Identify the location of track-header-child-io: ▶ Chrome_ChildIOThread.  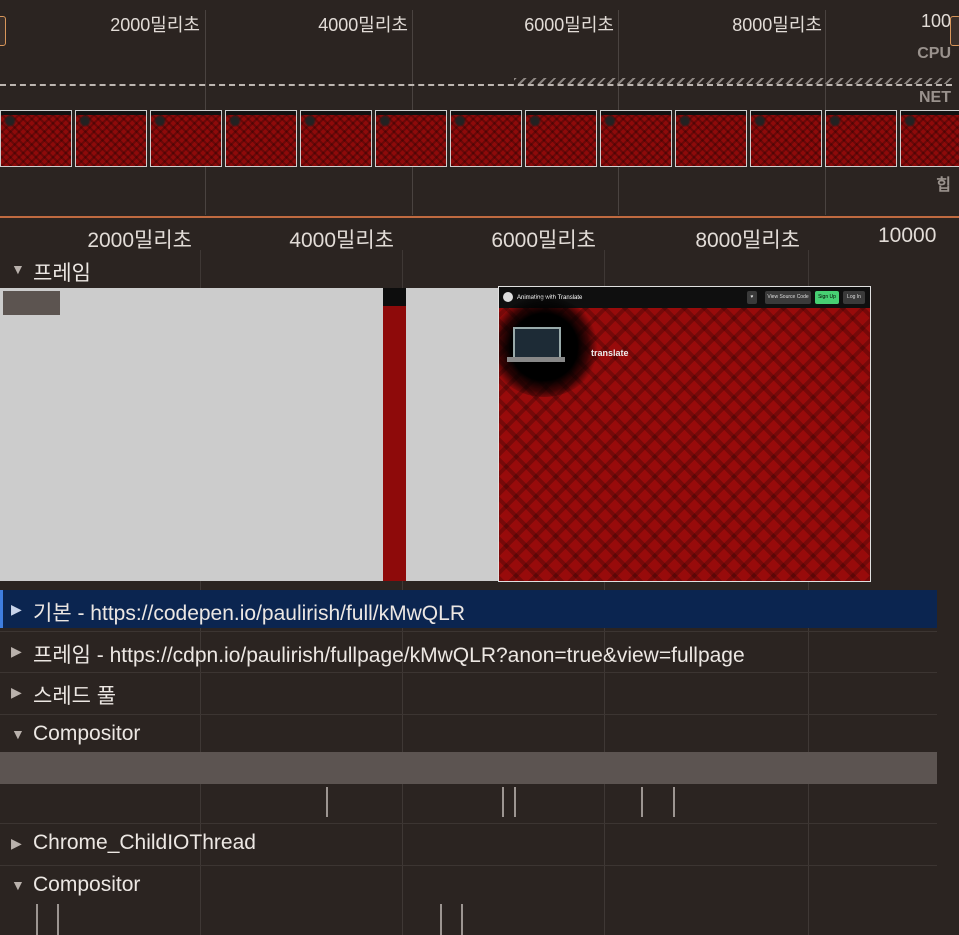
(468, 842).